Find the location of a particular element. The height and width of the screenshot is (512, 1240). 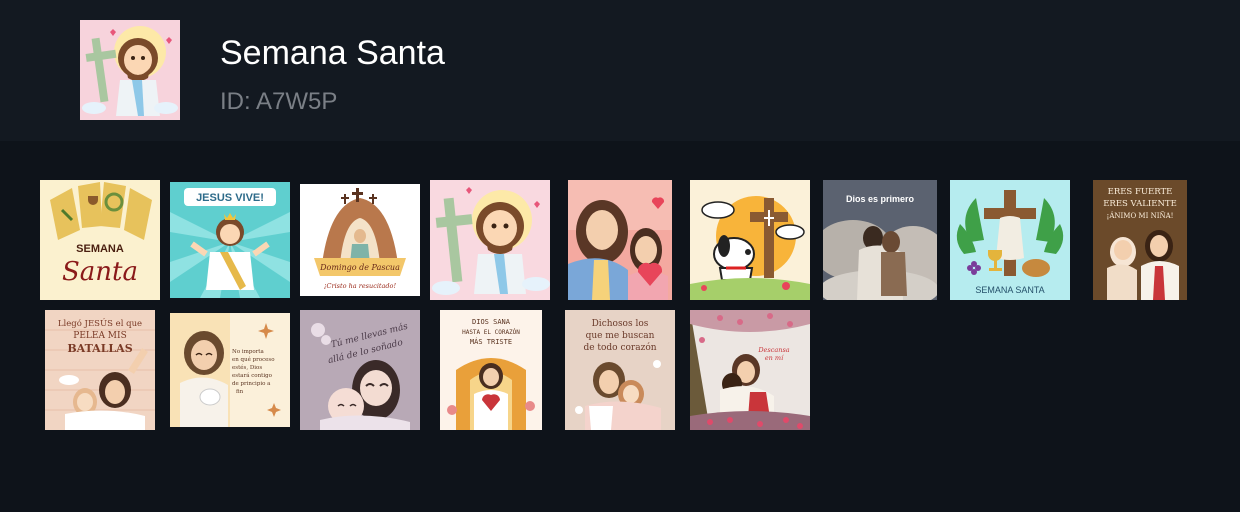

sticker-text: DIOS SANA is located at coordinates (491, 322).